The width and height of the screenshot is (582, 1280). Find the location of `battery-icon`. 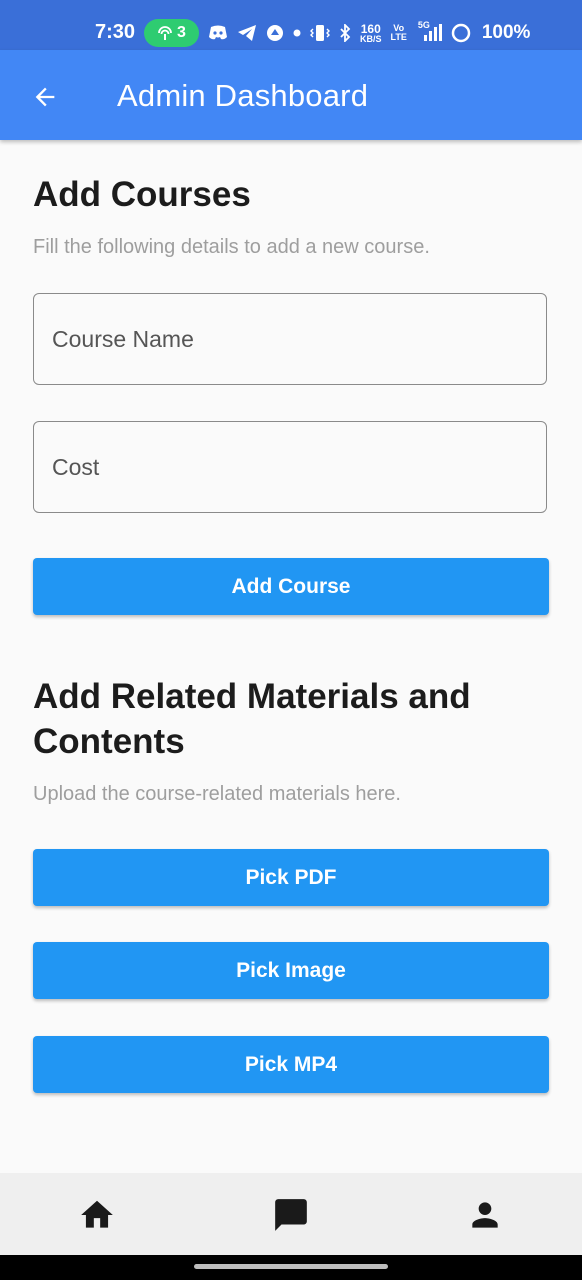

battery-icon is located at coordinates (461, 33).